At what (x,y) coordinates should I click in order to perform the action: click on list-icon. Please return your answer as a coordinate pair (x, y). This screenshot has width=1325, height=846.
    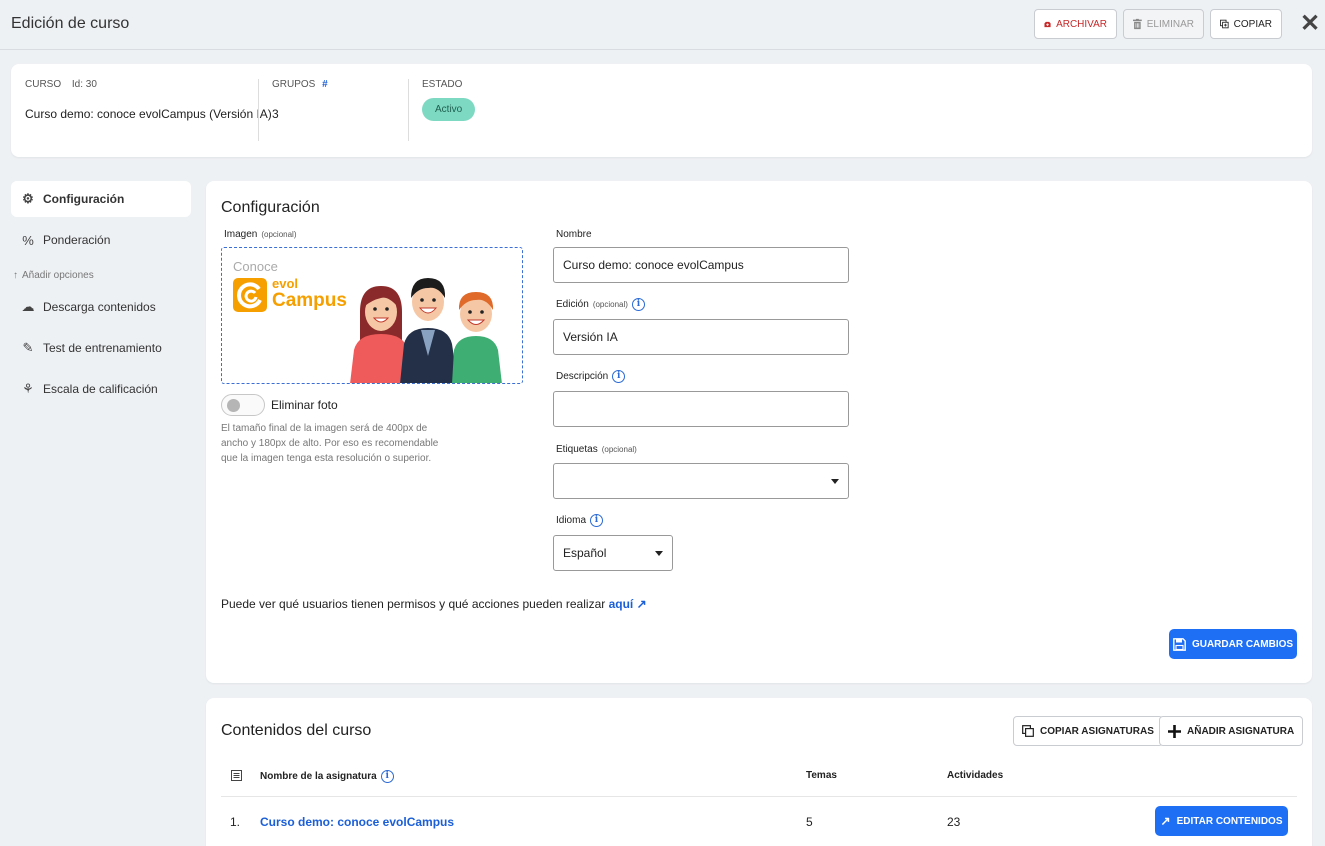
    Looking at the image, I should click on (236, 775).